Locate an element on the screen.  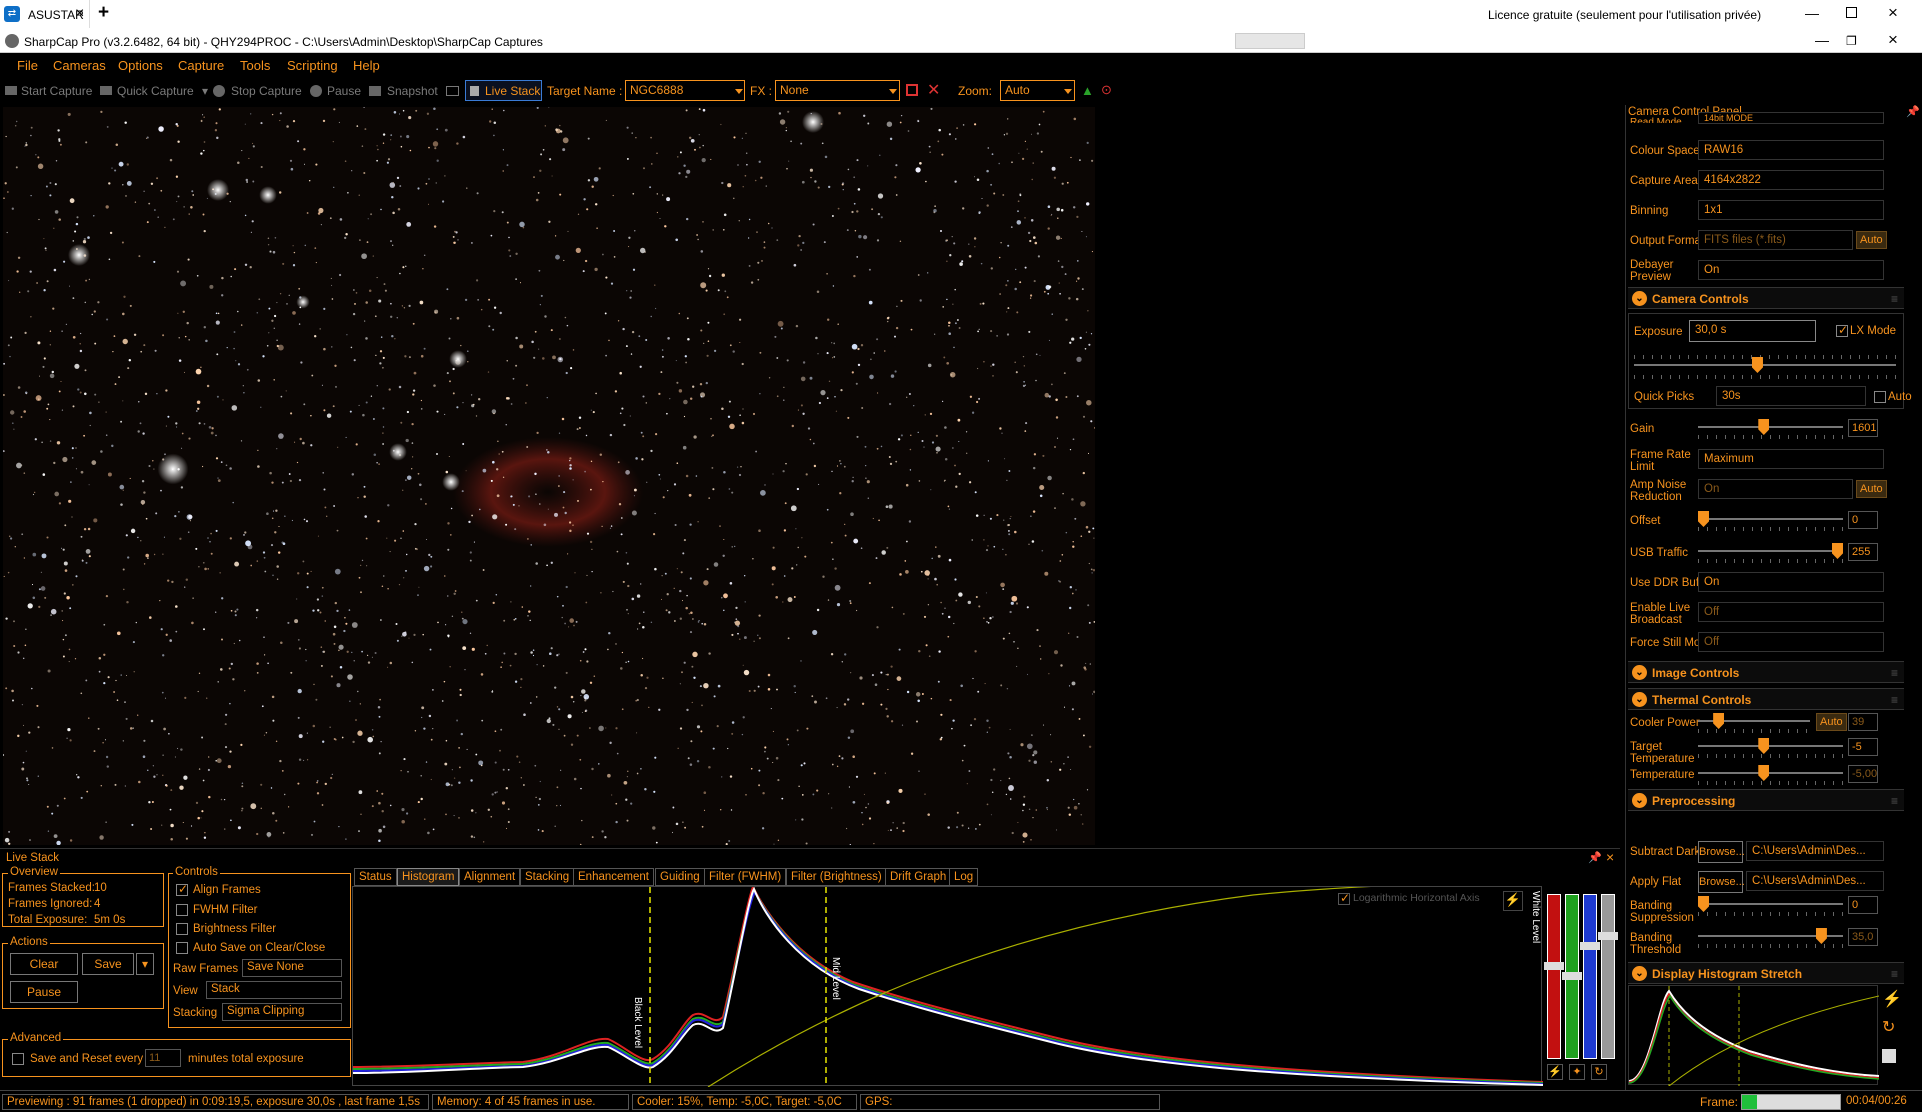
camera-controls-header: ⌄ Camera Controls ≡ is located at coordinates (1766, 298).